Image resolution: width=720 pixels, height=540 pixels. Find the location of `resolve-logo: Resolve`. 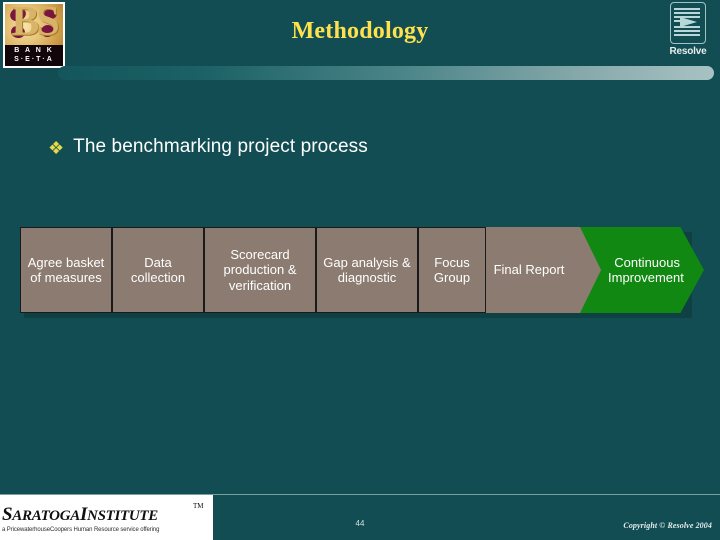

resolve-logo: Resolve is located at coordinates (688, 33).